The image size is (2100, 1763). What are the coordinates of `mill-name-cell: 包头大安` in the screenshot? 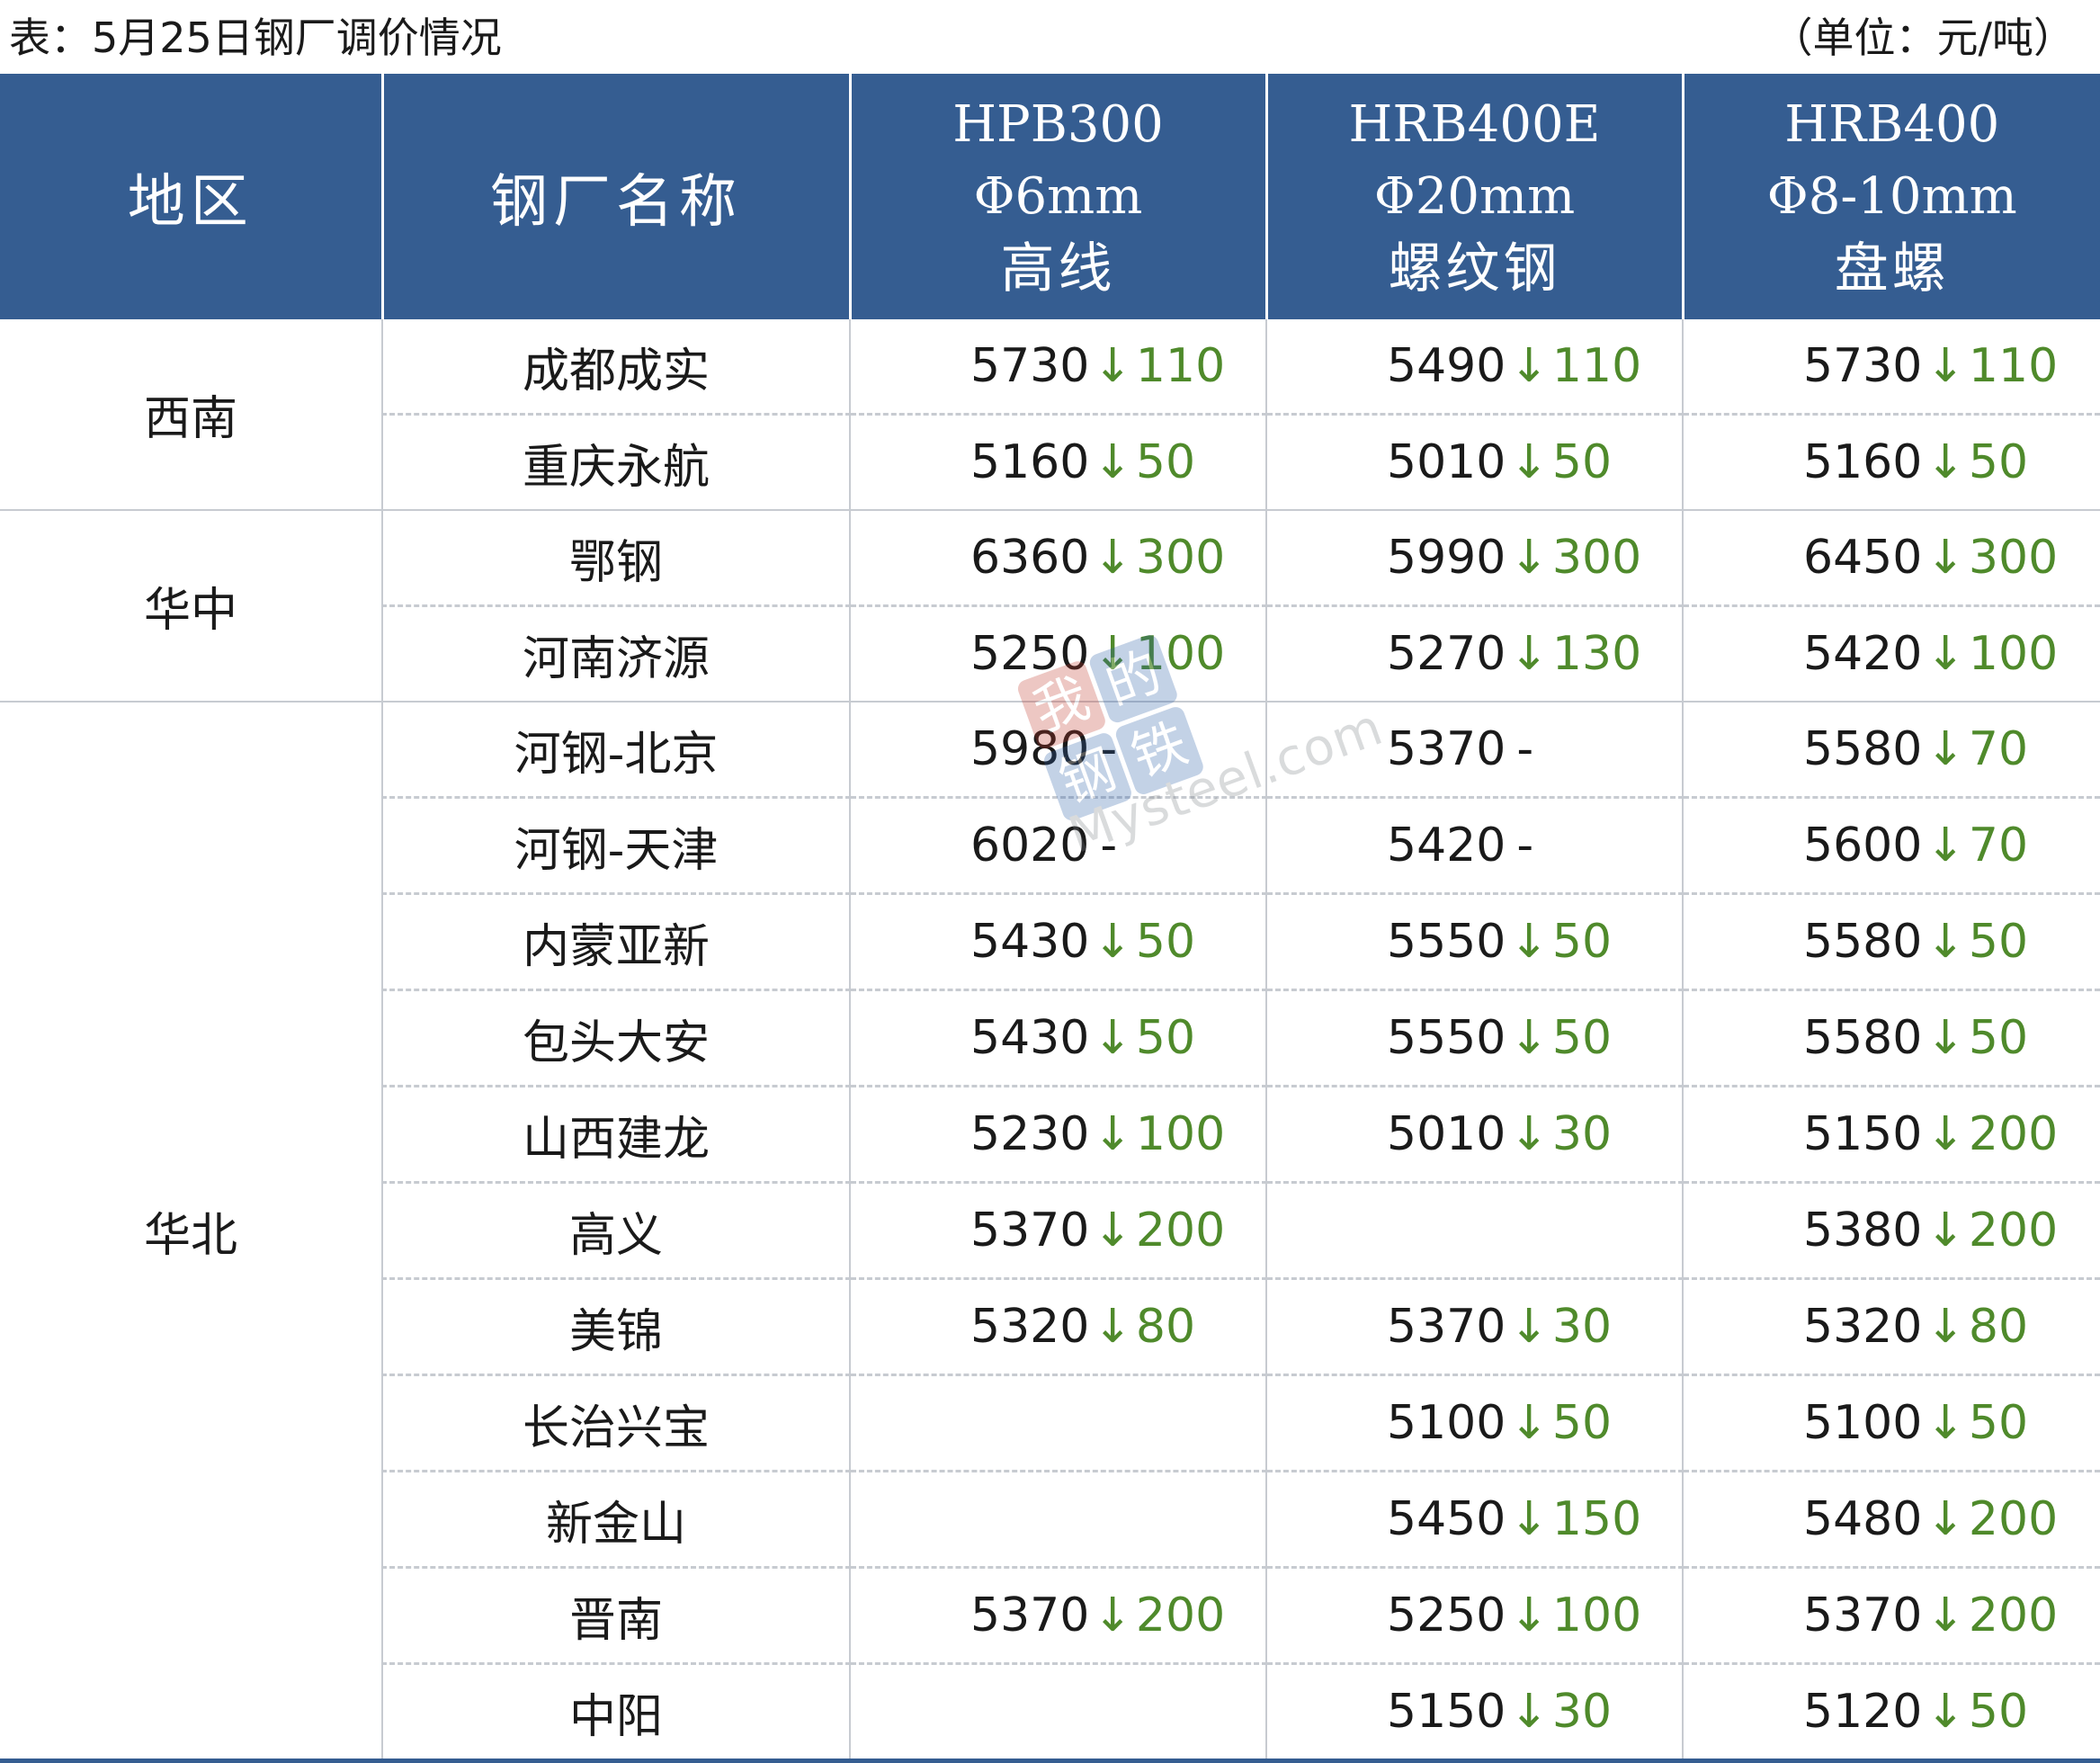 It's located at (616, 1038).